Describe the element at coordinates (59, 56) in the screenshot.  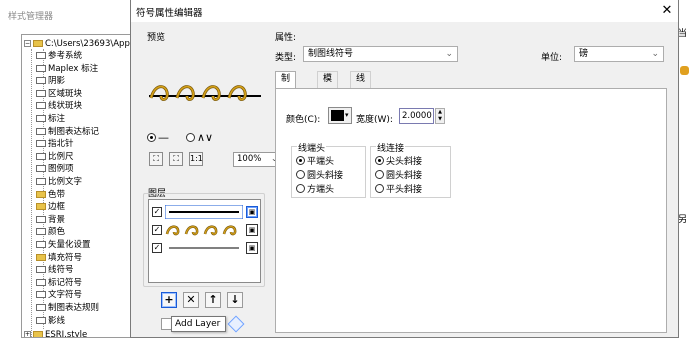
I see `tree-item: 参考系统` at that location.